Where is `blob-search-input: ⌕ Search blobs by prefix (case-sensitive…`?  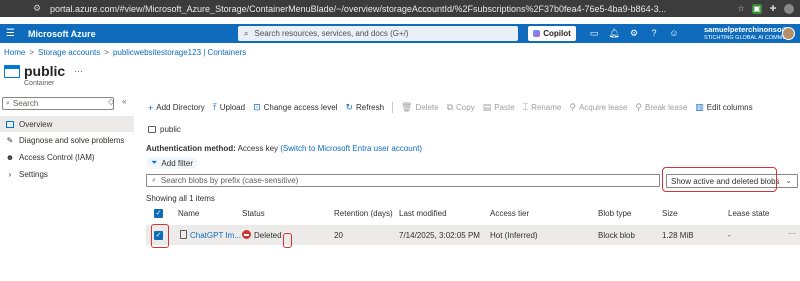
blob-search-input: ⌕ Search blobs by prefix (case-sensitive… is located at coordinates (403, 180).